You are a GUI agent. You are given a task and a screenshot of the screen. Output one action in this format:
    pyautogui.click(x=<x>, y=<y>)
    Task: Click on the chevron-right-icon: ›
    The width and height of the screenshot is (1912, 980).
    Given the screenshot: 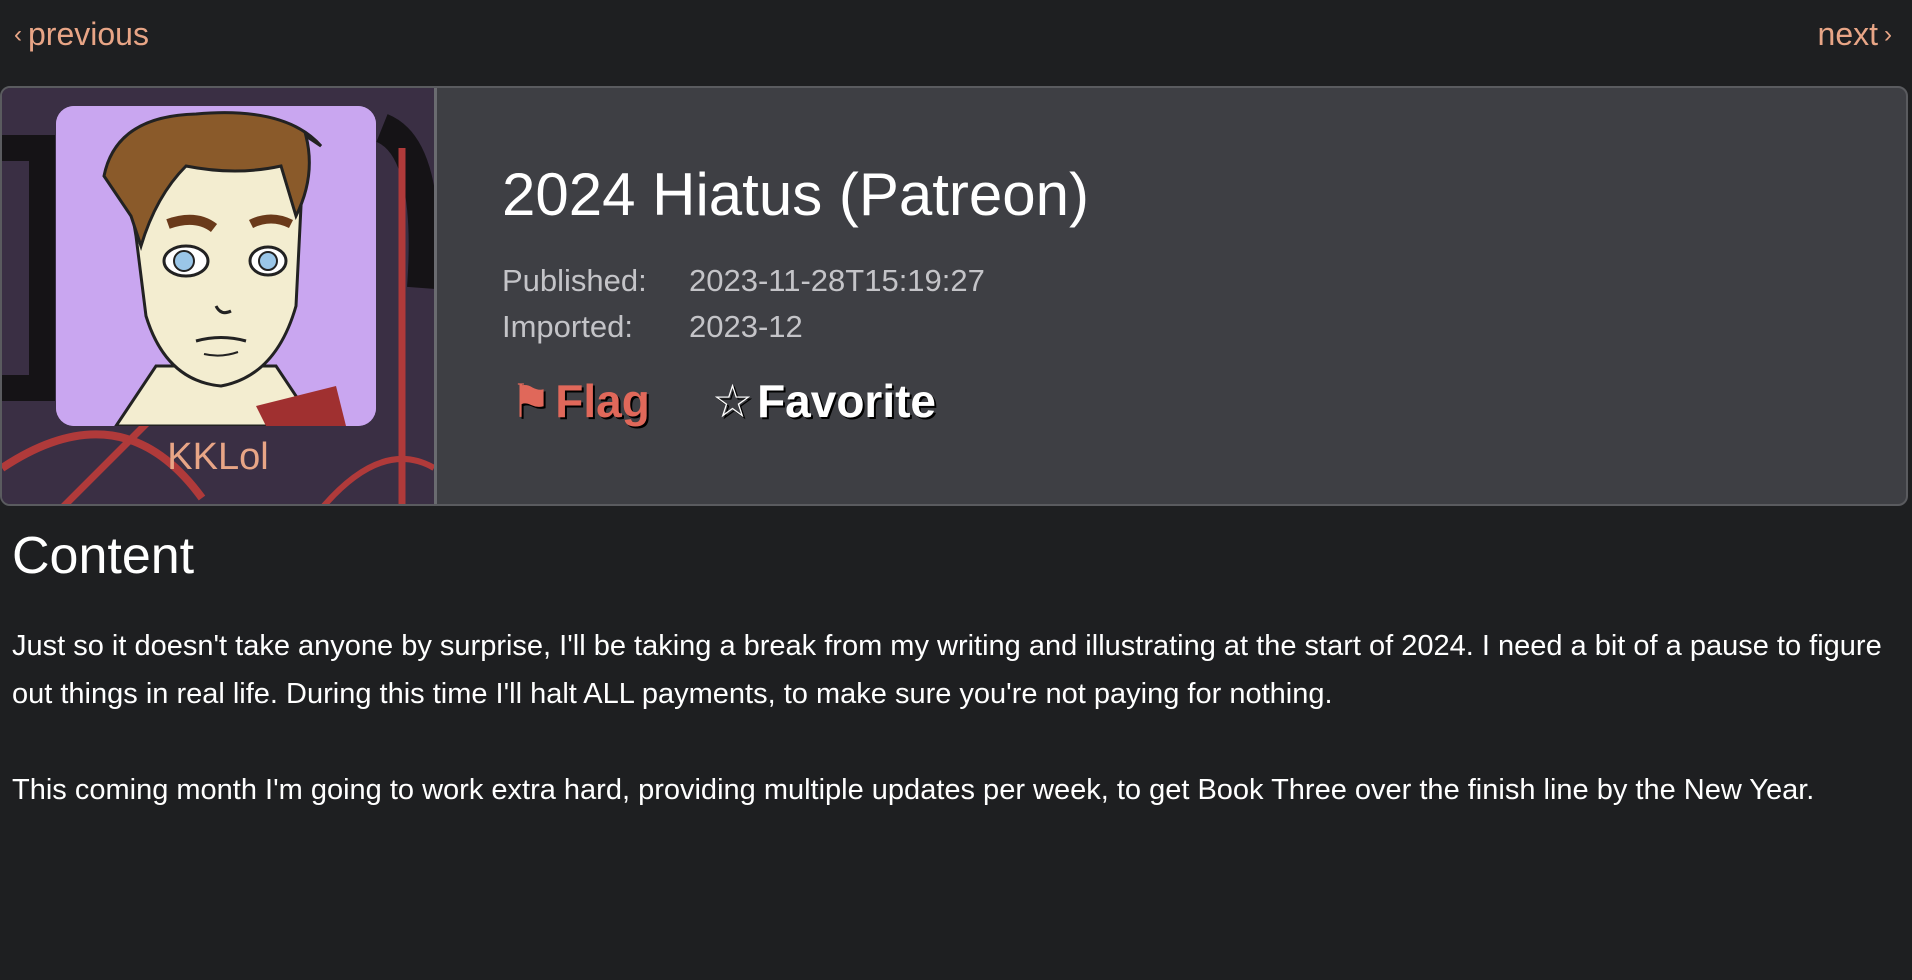 What is the action you would take?
    pyautogui.click(x=1888, y=34)
    